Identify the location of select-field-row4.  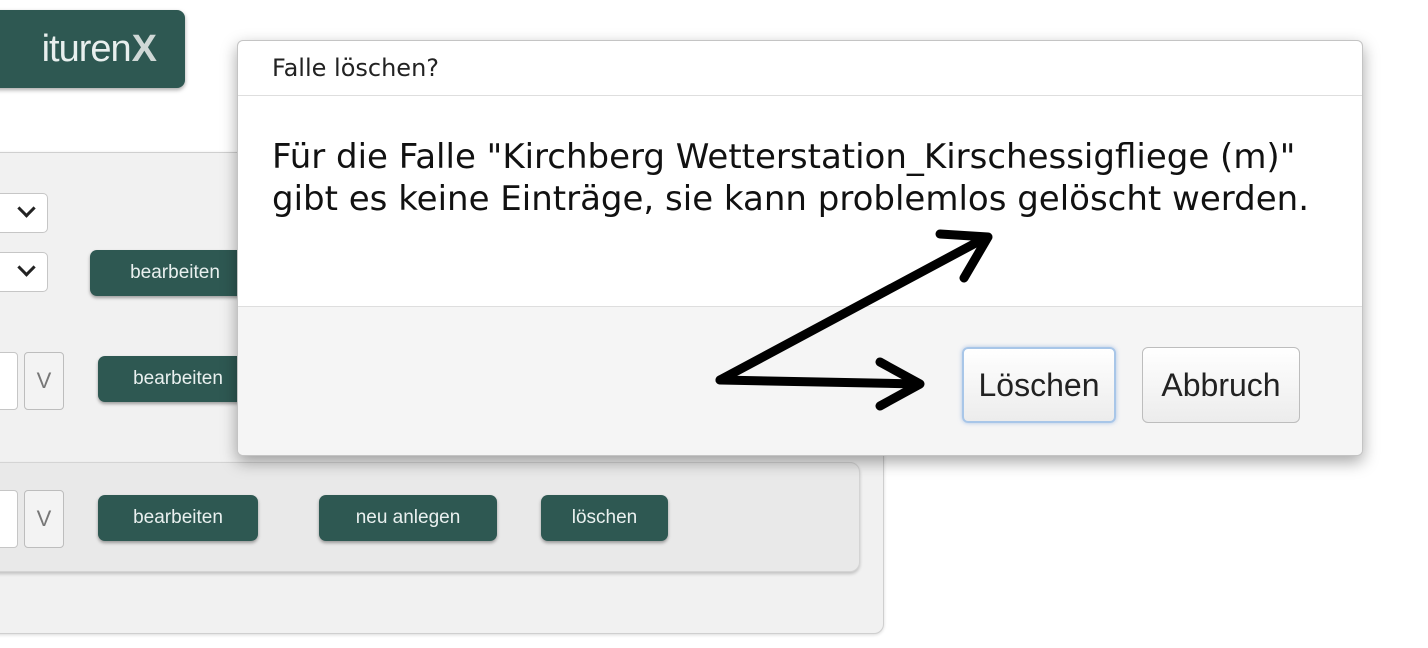
(9, 519).